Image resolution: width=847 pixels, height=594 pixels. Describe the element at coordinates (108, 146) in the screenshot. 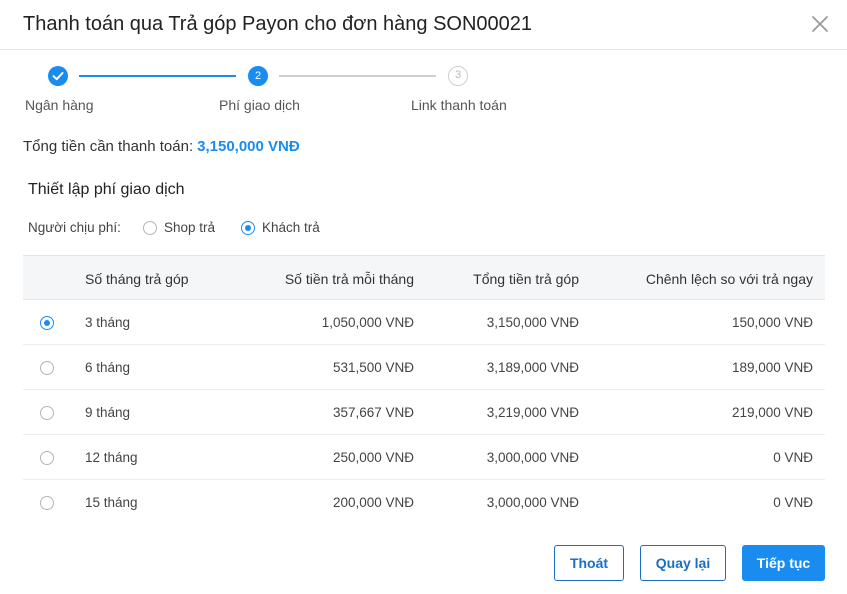

I see `total-label: Tổng tiền cần thanh toán:` at that location.